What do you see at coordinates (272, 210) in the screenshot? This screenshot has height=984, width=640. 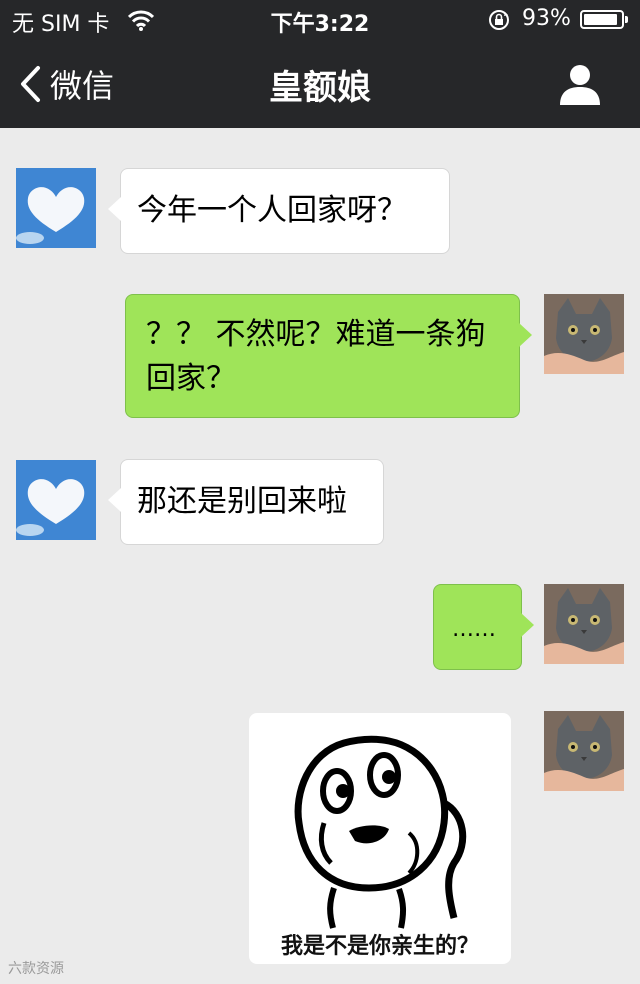 I see `message-text: 今年一个人回家呀？` at bounding box center [272, 210].